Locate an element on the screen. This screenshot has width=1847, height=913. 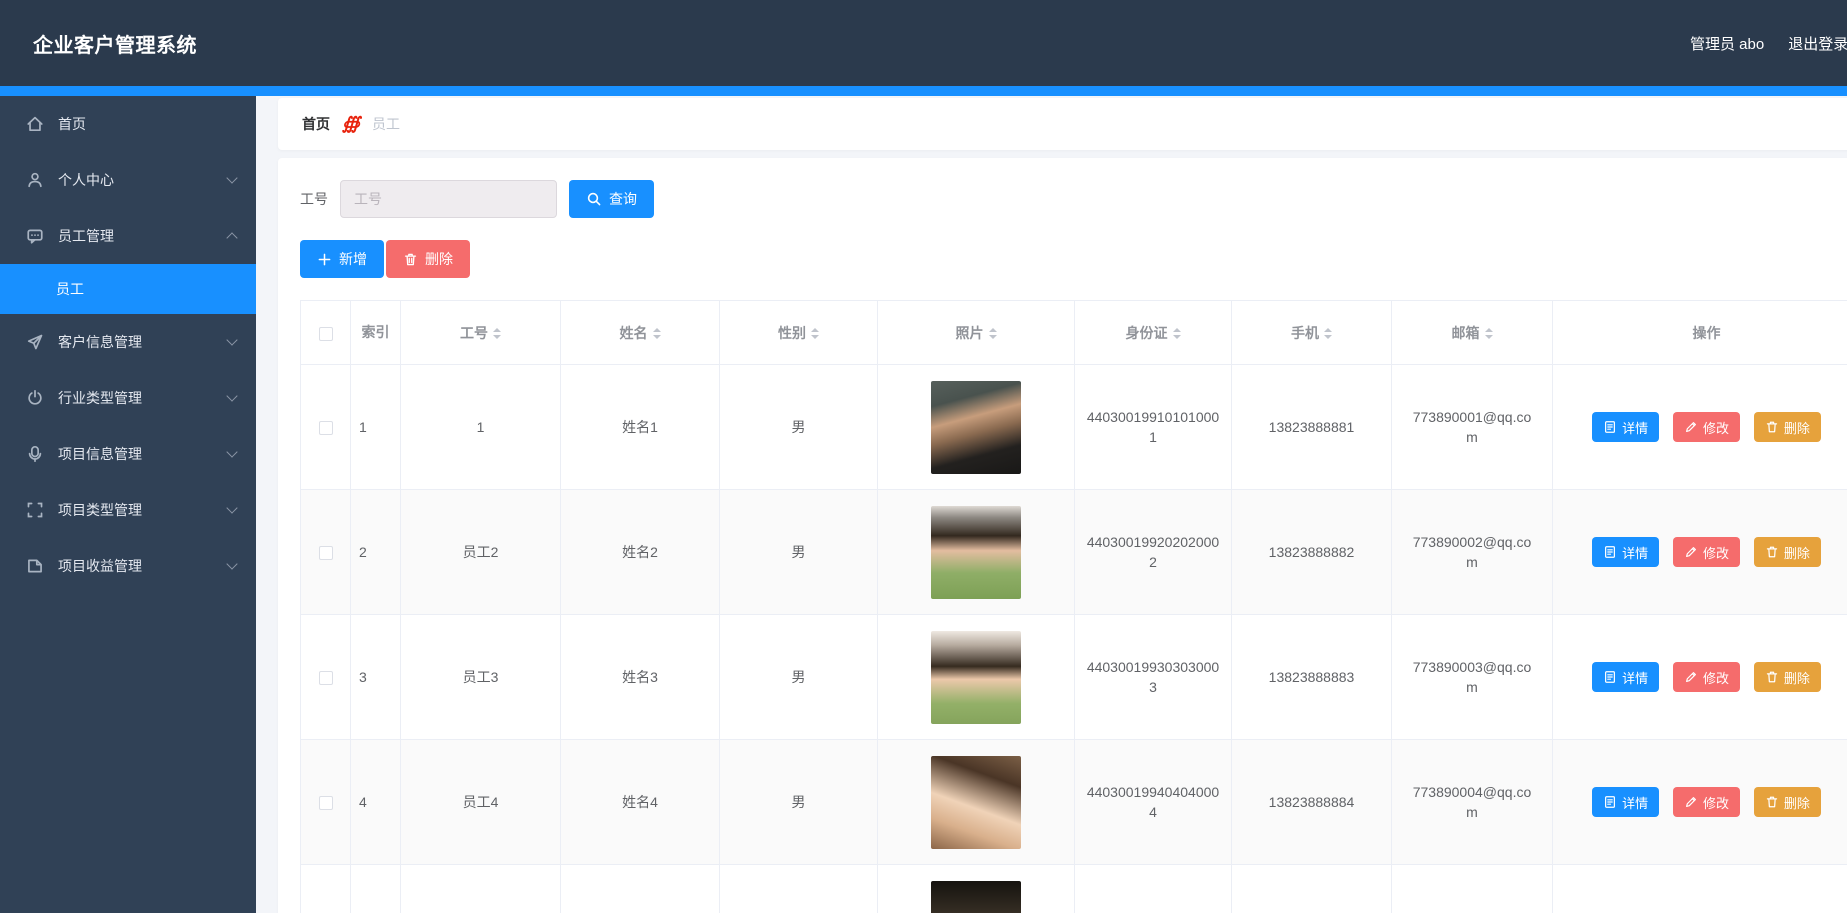
logout-link: 退出登录 is located at coordinates (1817, 43).